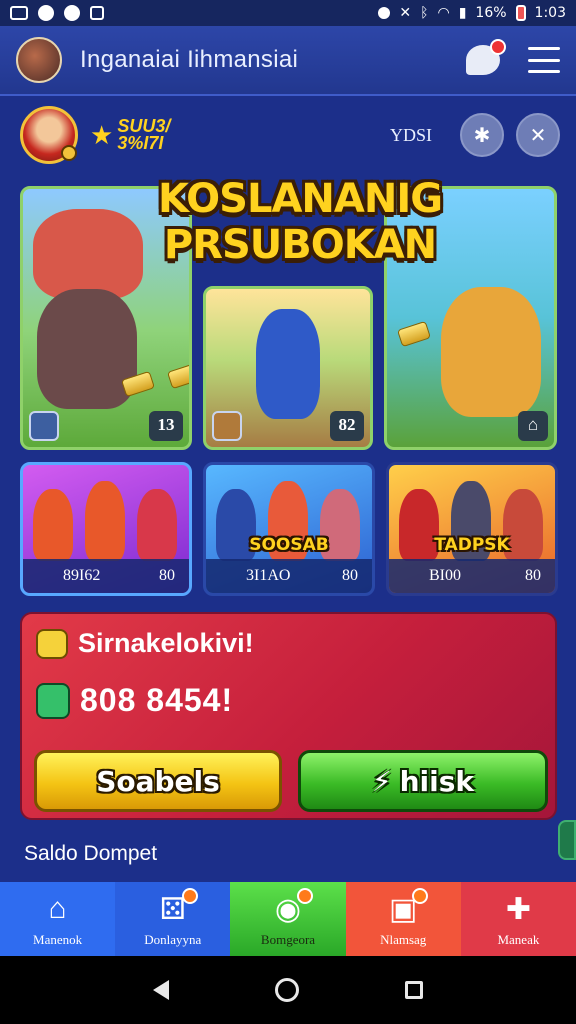 This screenshot has height=1024, width=576. I want to click on banner-panel-center: 82, so click(288, 368).